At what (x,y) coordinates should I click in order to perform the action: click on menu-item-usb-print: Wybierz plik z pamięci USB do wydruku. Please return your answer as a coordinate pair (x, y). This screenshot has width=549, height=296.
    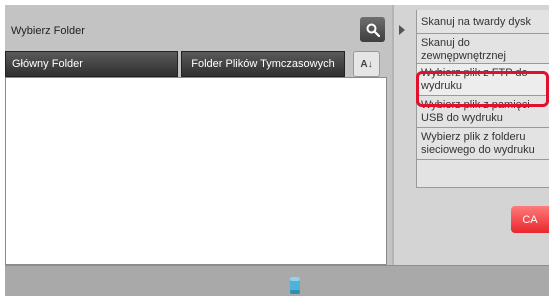
    Looking at the image, I should click on (482, 112).